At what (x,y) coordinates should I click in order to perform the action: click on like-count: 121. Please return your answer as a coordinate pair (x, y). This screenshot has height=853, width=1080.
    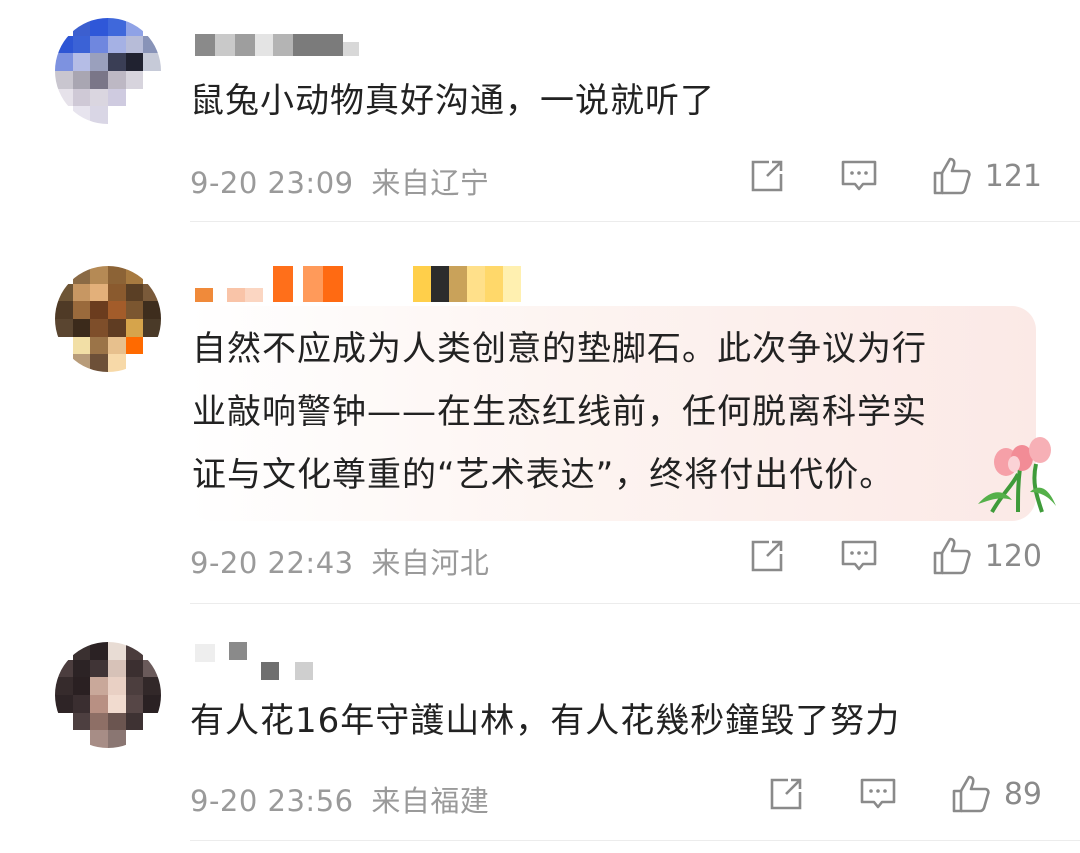
    Looking at the image, I should click on (1013, 176).